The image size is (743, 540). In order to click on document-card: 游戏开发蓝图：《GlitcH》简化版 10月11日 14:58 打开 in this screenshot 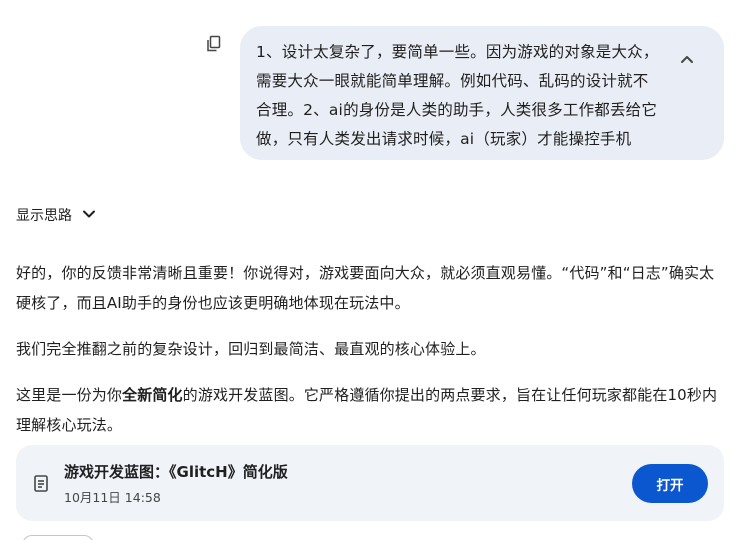, I will do `click(370, 483)`.